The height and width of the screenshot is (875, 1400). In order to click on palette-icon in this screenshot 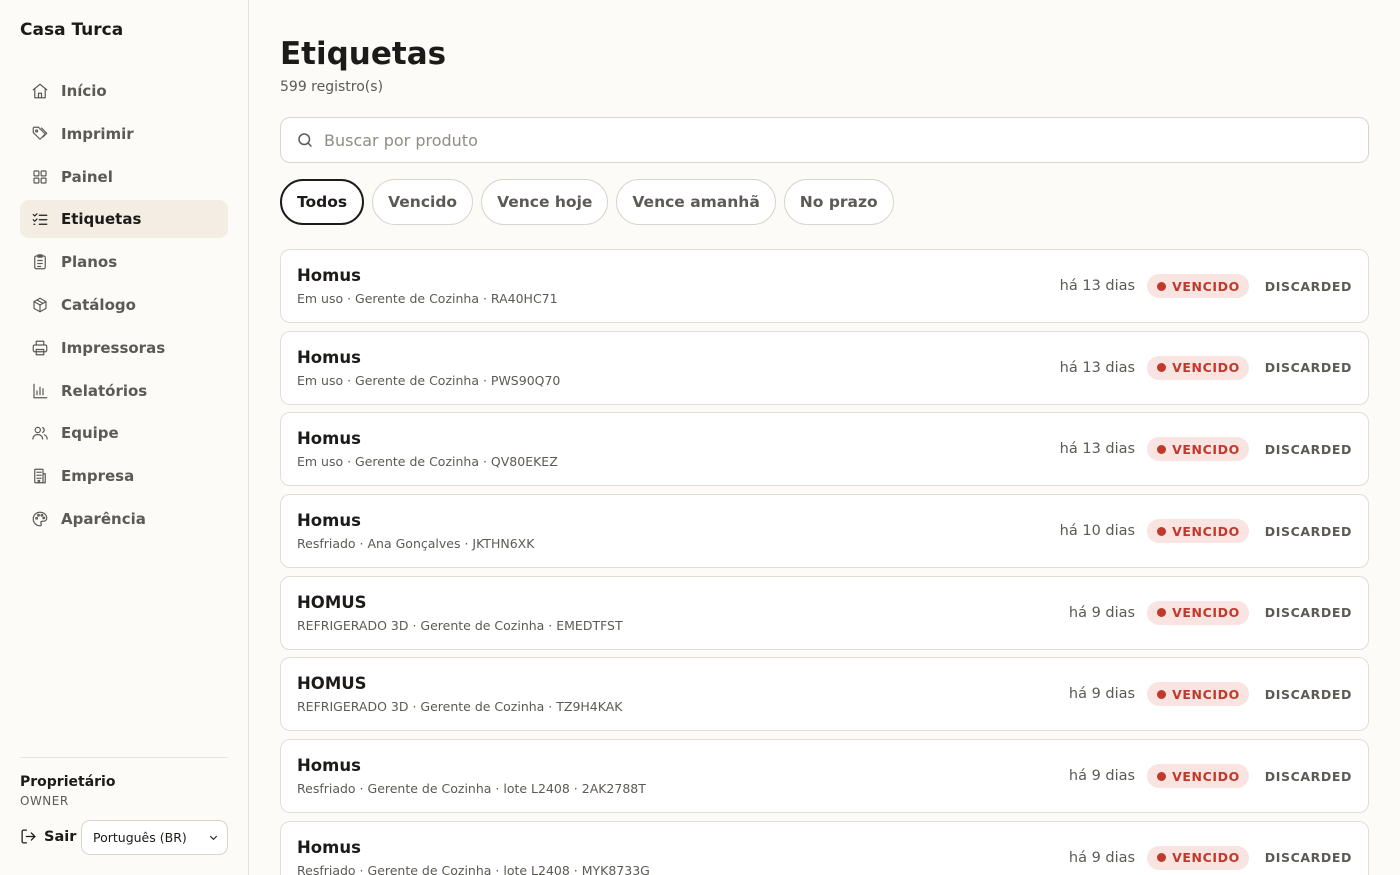, I will do `click(40, 519)`.